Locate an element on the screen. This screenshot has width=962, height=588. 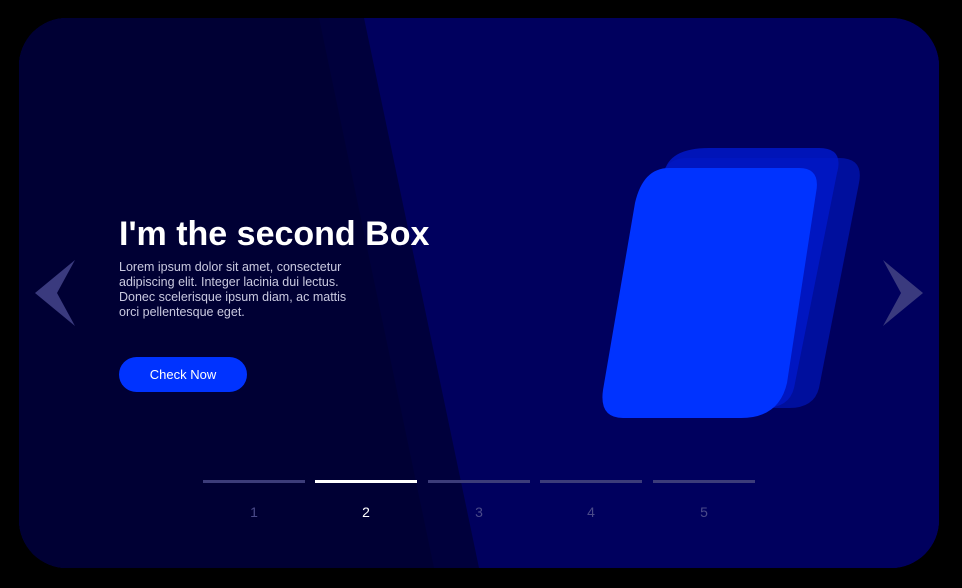
pagination-number: 4 is located at coordinates (591, 512).